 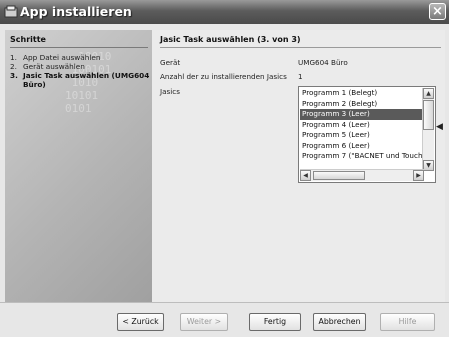 What do you see at coordinates (140, 322) in the screenshot?
I see `back-button: < Zurück` at bounding box center [140, 322].